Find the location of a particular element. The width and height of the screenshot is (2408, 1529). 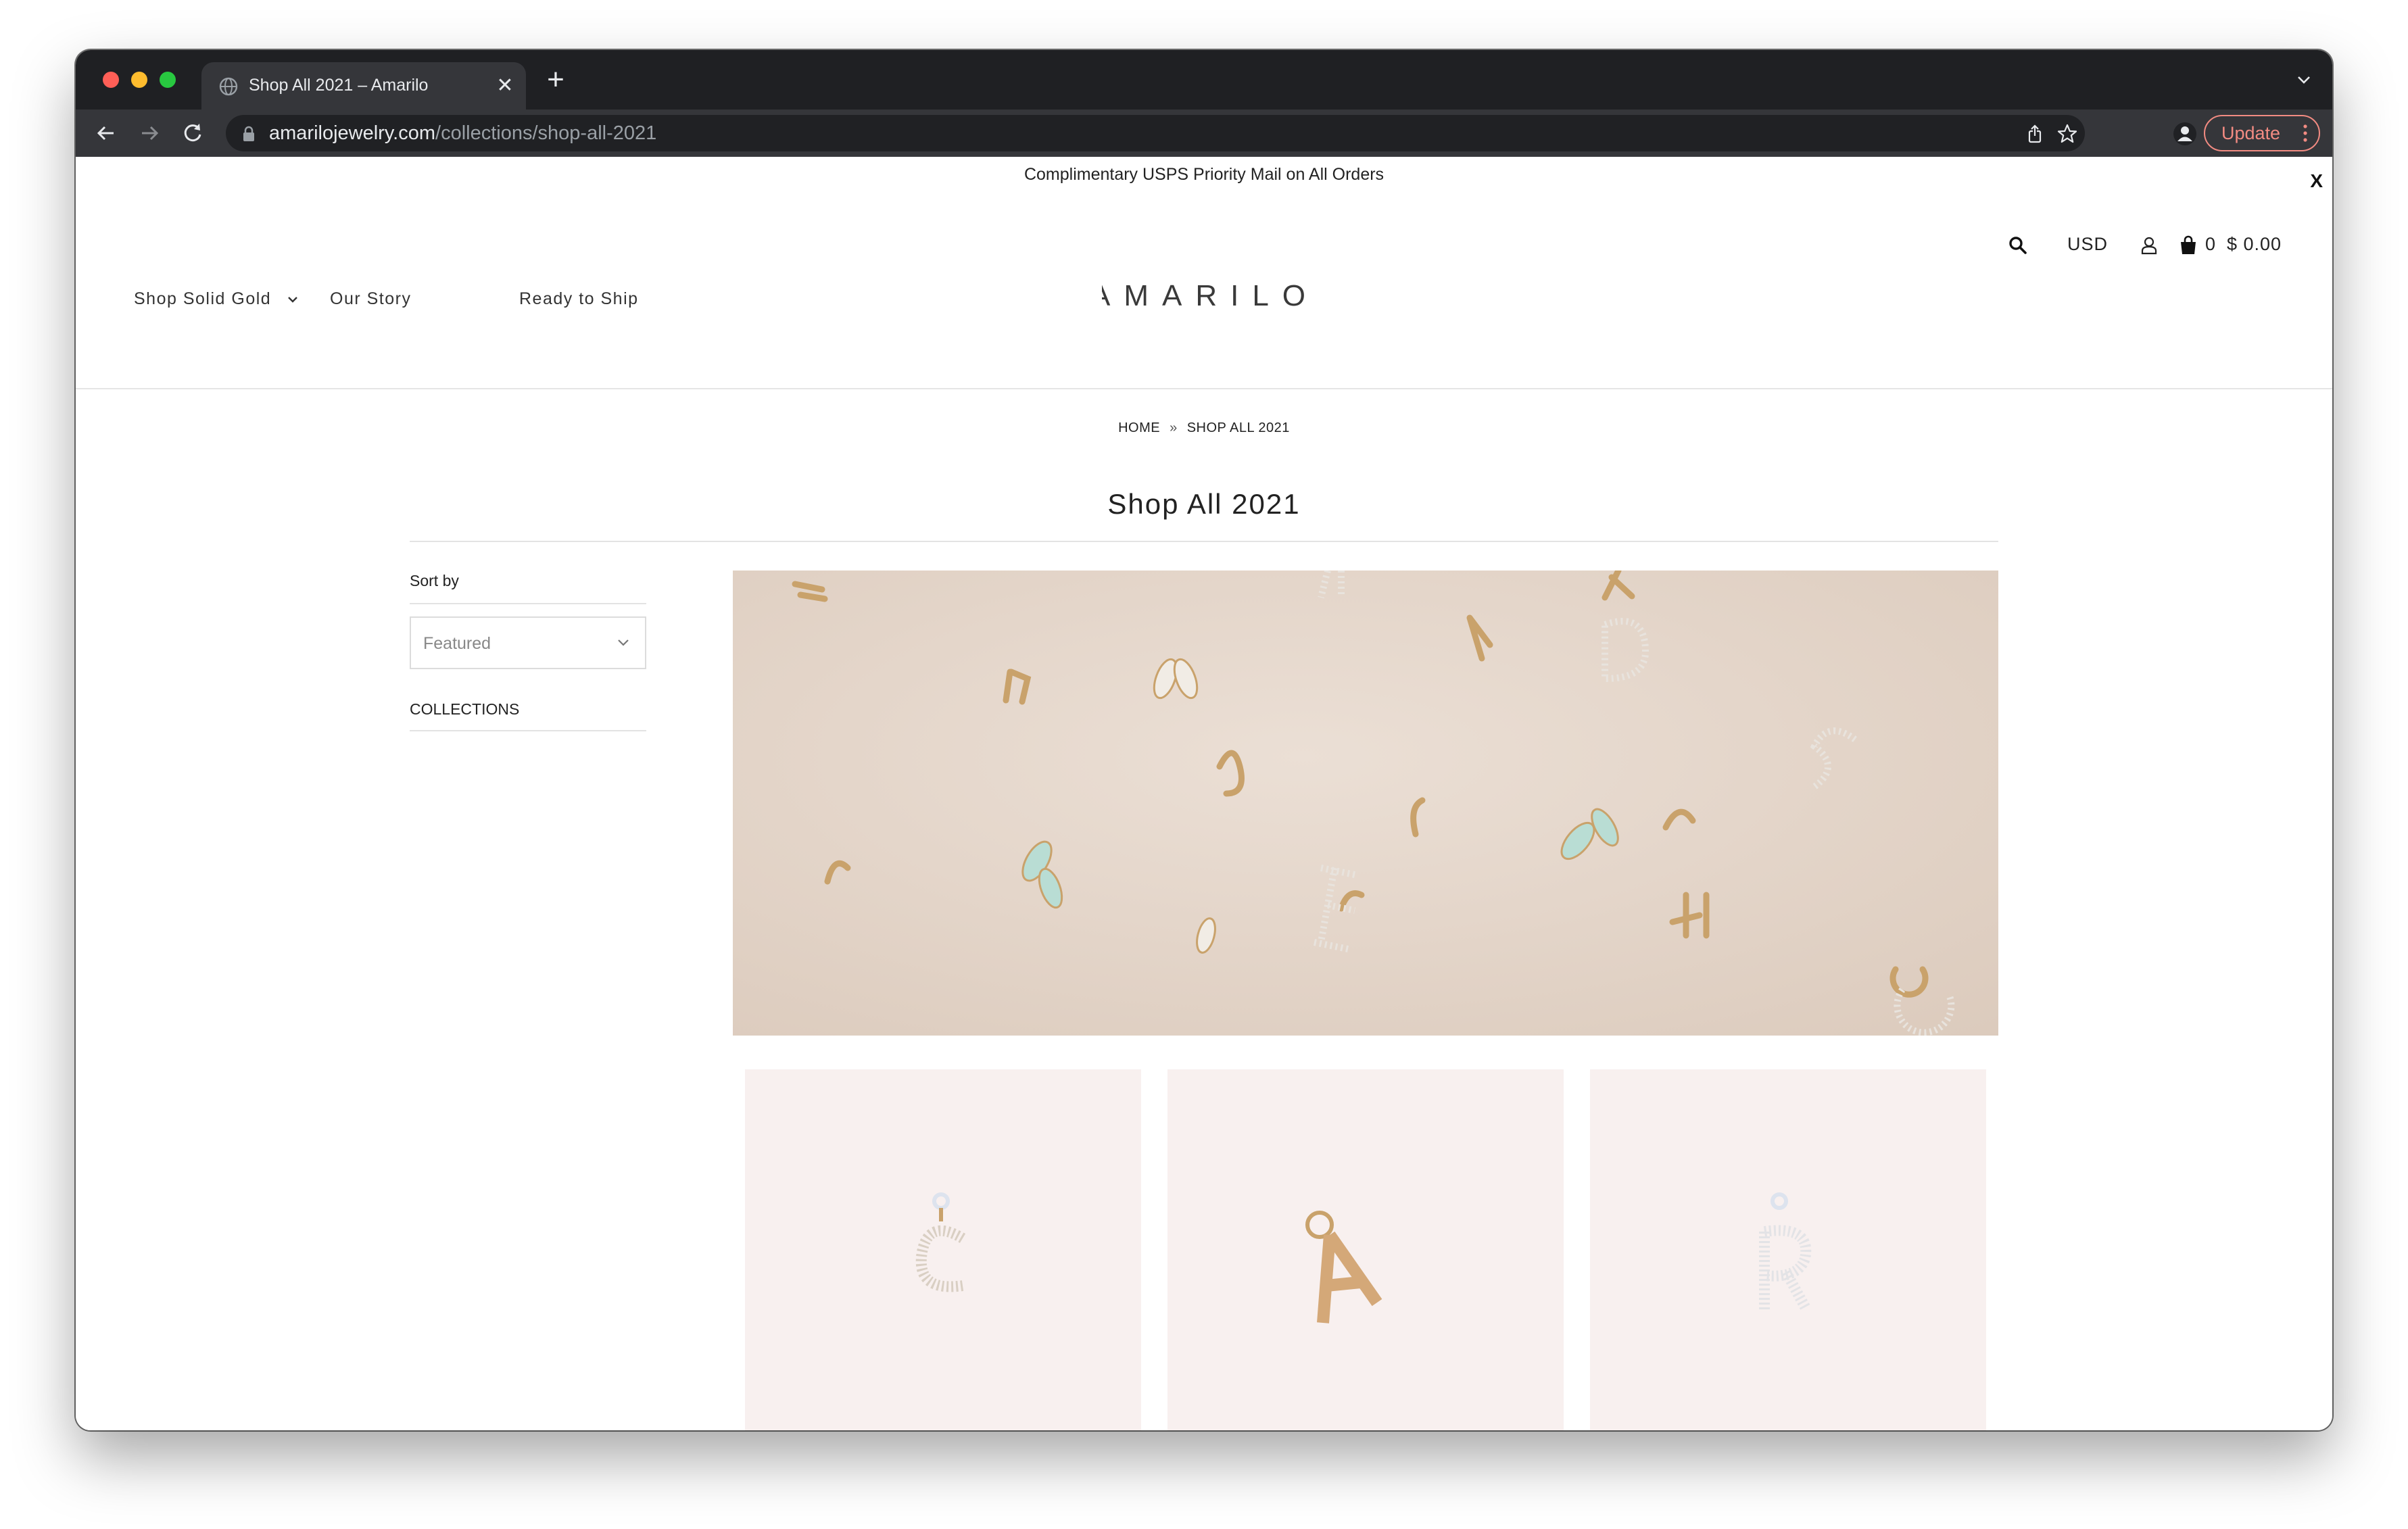

bookmark-star-icon is located at coordinates (2067, 134).